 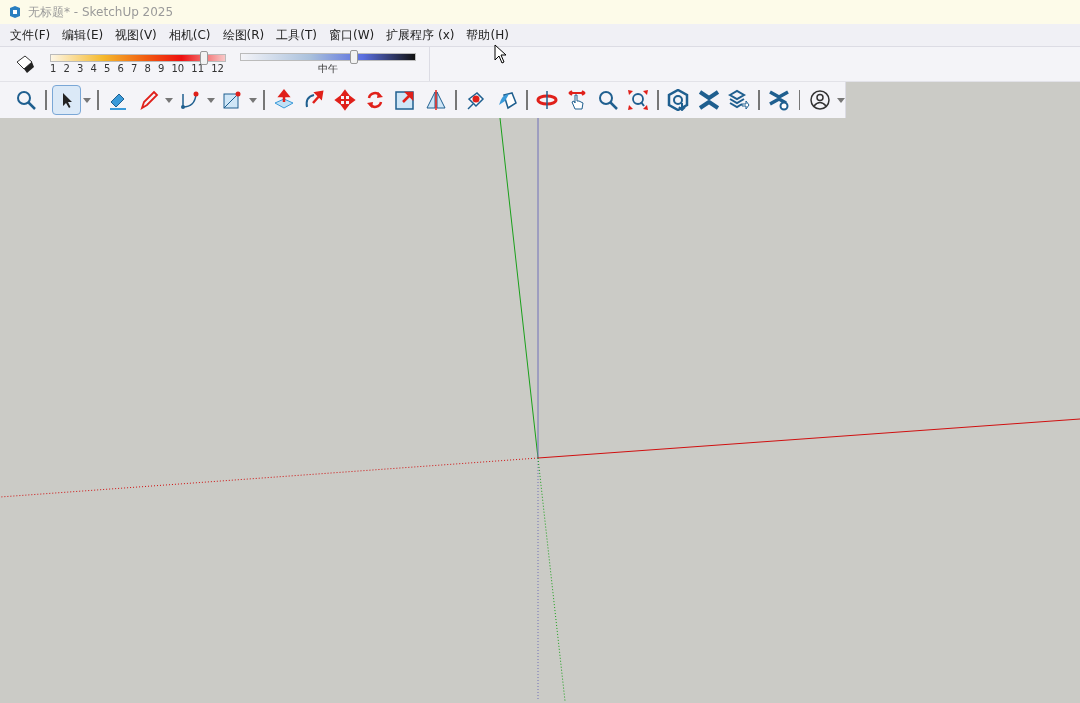 I want to click on push-pull-icon, so click(x=283, y=100).